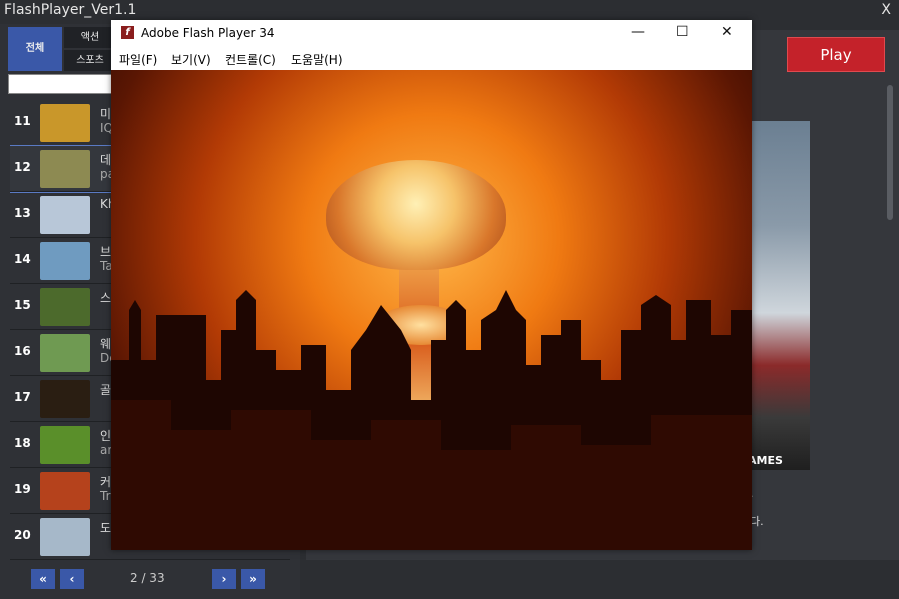 The width and height of the screenshot is (899, 599). I want to click on close-button: ✕, so click(727, 32).